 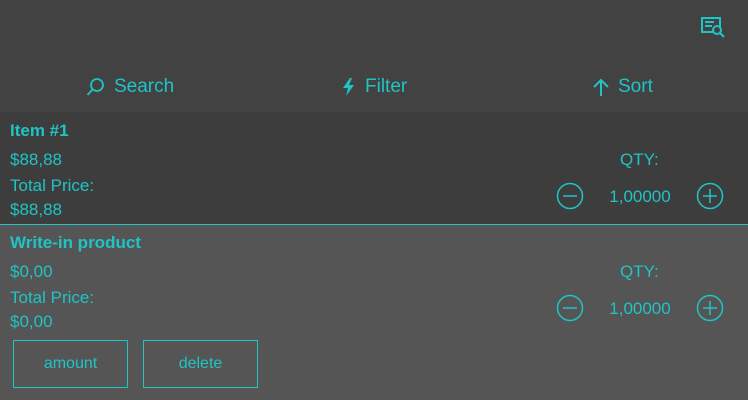 What do you see at coordinates (39, 130) in the screenshot?
I see `item-name: Item #1` at bounding box center [39, 130].